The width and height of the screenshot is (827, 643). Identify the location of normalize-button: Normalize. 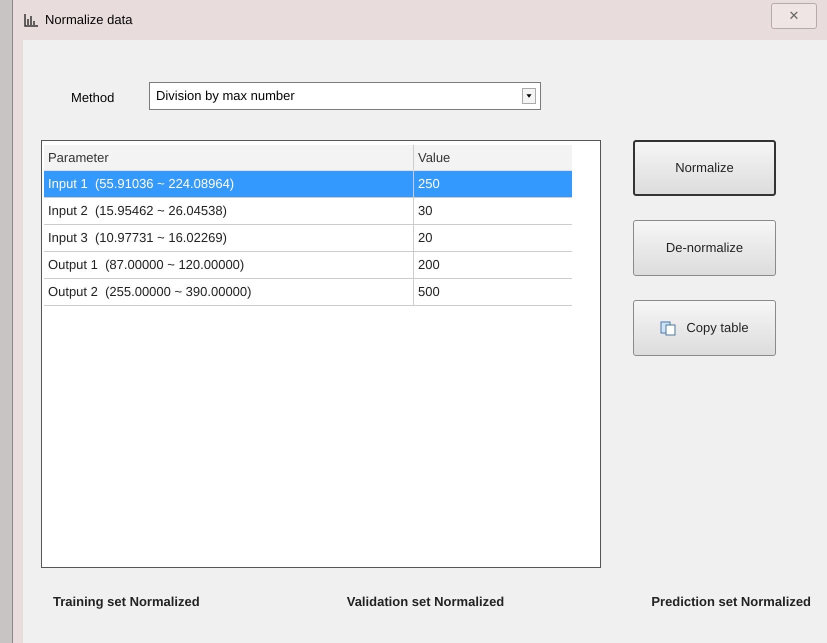
(704, 168).